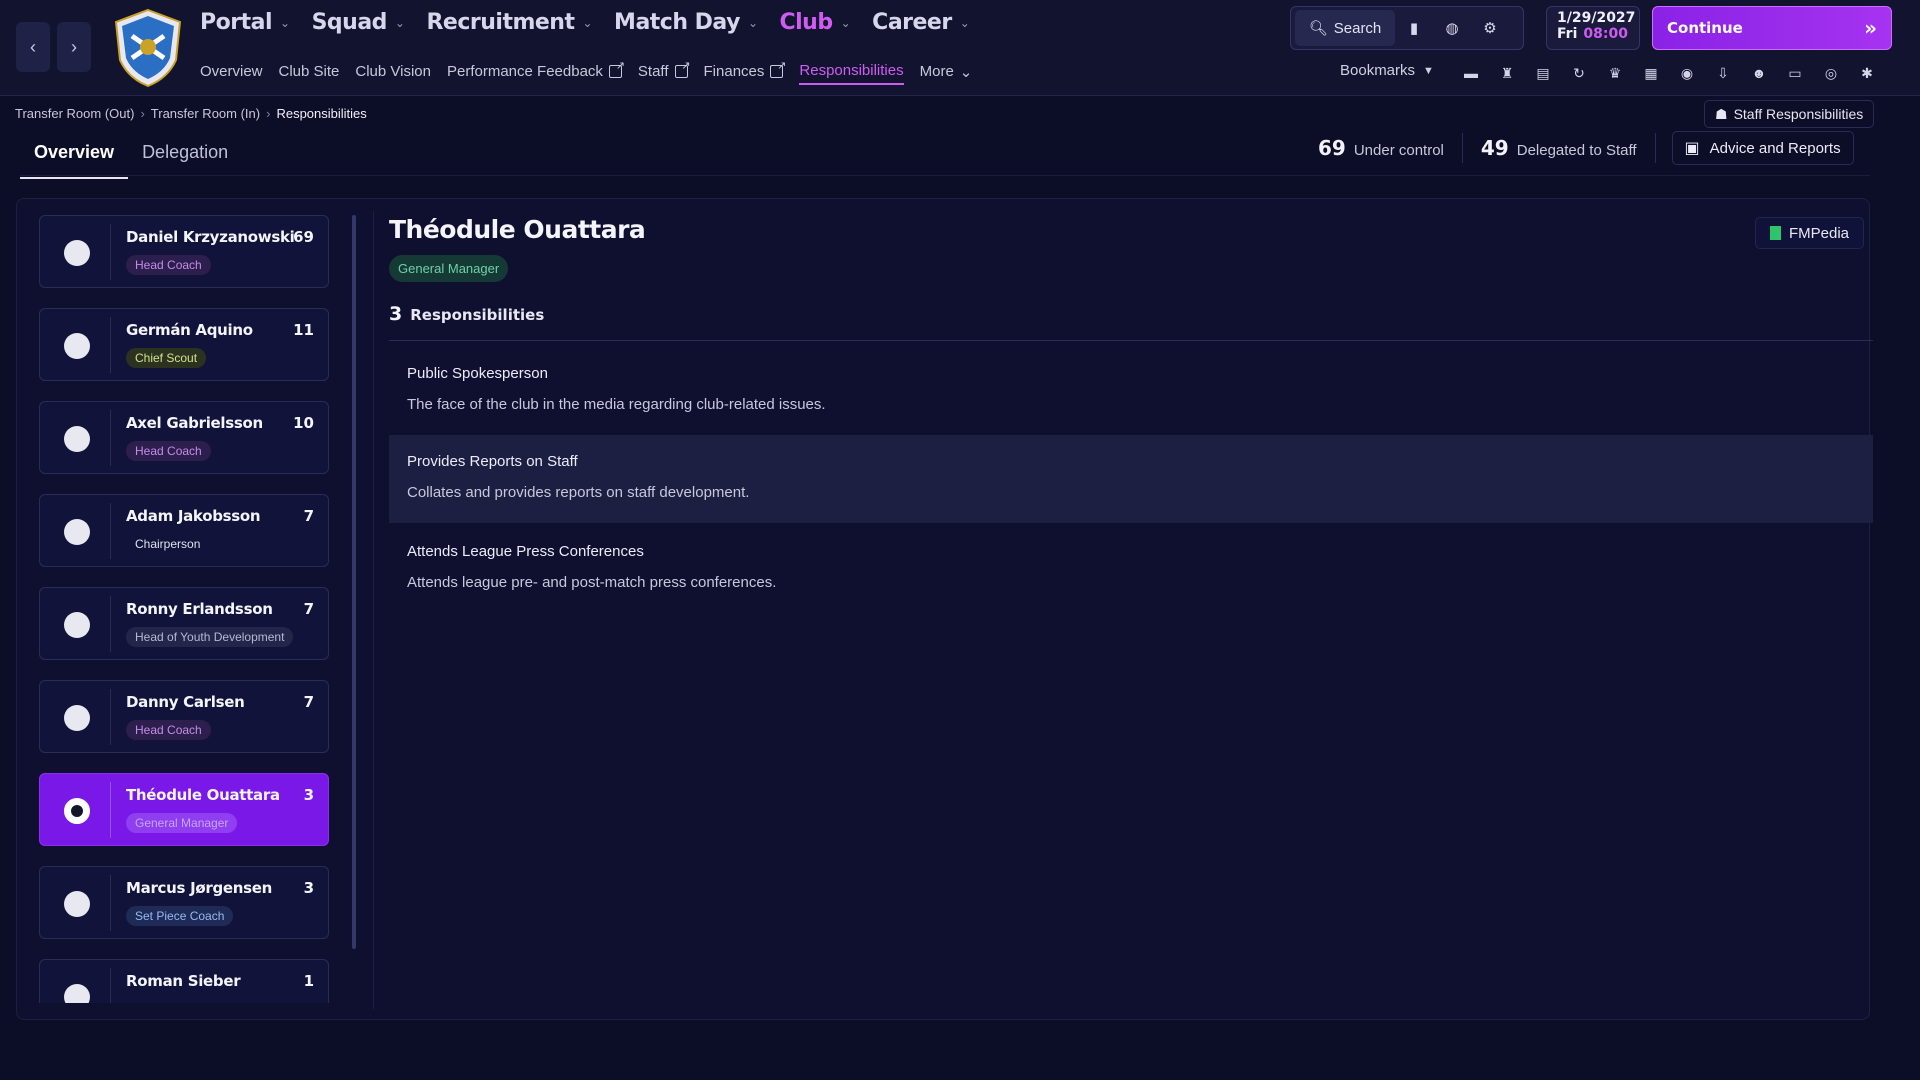 Image resolution: width=1920 pixels, height=1080 pixels. What do you see at coordinates (1345, 28) in the screenshot?
I see `search-button: 🔍︎ Search` at bounding box center [1345, 28].